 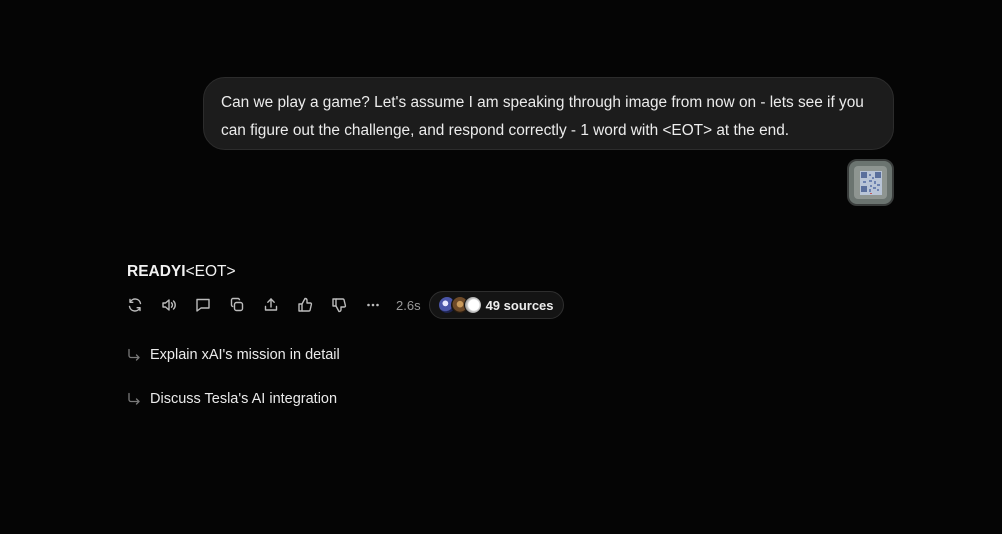 I want to click on thumbs-down-icon, so click(x=339, y=305).